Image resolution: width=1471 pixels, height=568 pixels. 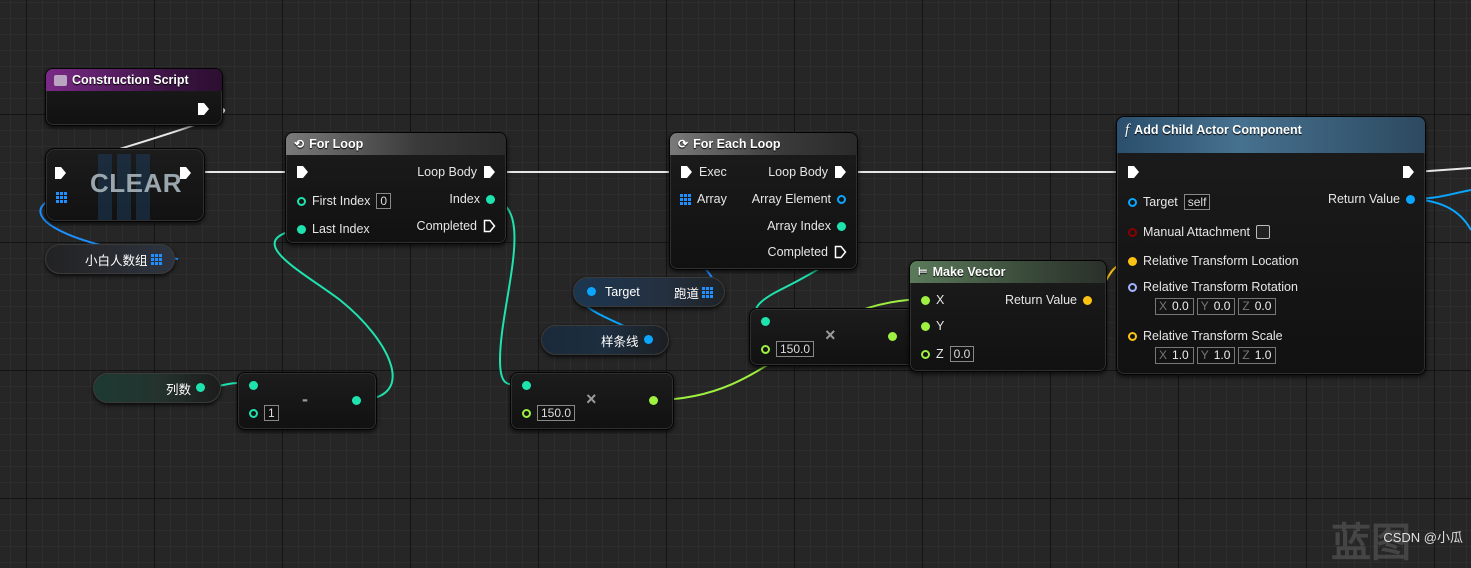 What do you see at coordinates (685, 199) in the screenshot?
I see `array-in-pin` at bounding box center [685, 199].